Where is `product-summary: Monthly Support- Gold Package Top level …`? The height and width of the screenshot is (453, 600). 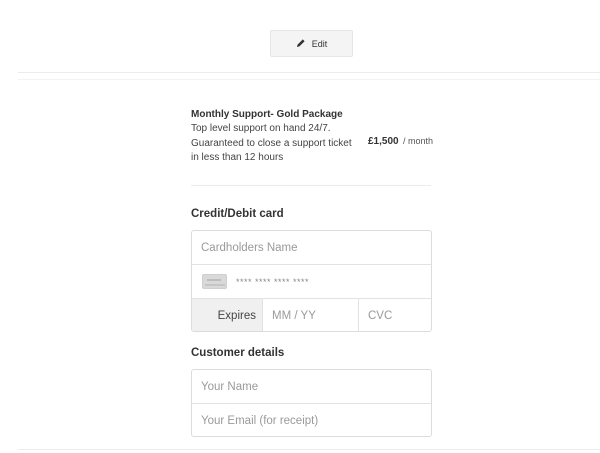 product-summary: Monthly Support- Gold Package Top level … is located at coordinates (312, 137).